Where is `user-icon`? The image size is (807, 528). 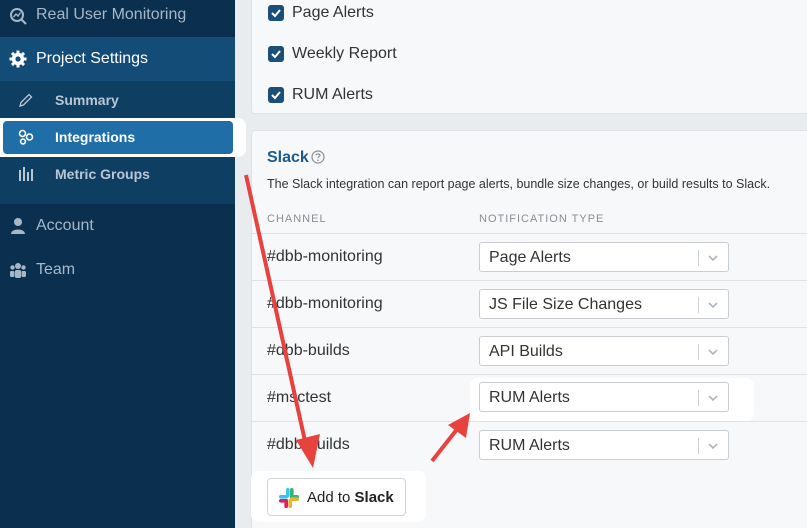
user-icon is located at coordinates (18, 226).